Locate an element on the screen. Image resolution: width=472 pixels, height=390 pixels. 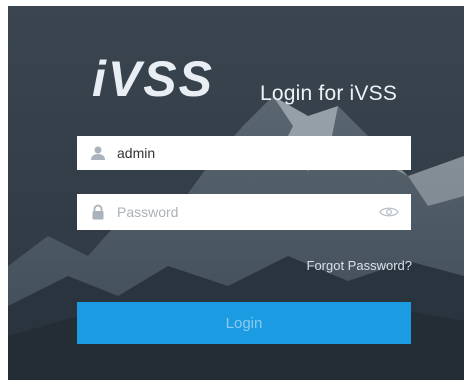
svg-text: iVSS is located at coordinates (153, 78).